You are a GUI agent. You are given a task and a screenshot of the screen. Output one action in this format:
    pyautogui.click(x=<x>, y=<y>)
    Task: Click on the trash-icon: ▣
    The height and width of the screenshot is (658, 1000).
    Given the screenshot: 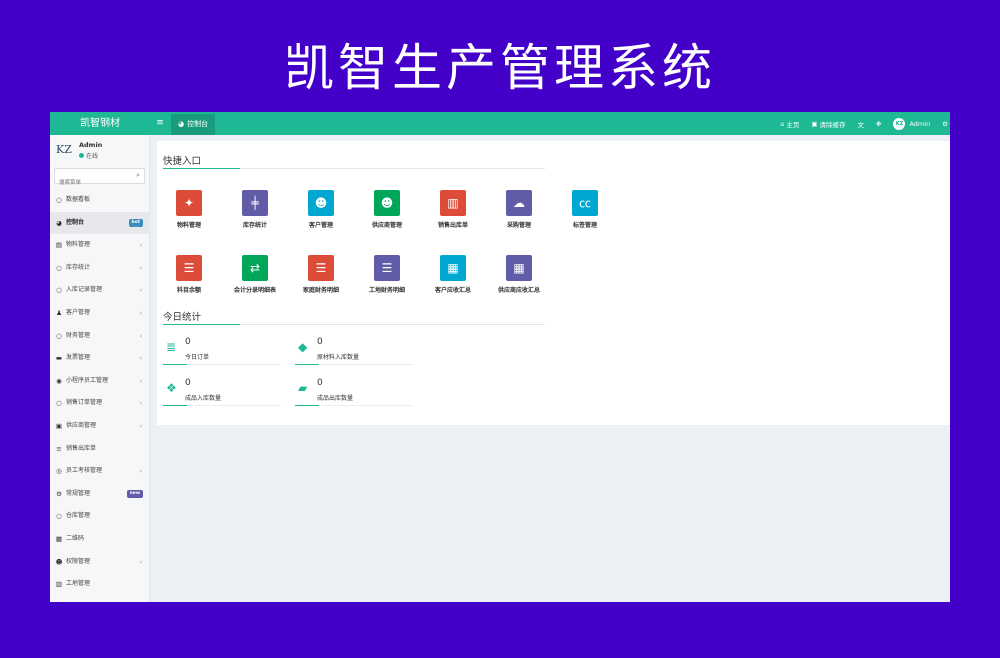 What is the action you would take?
    pyautogui.click(x=814, y=123)
    